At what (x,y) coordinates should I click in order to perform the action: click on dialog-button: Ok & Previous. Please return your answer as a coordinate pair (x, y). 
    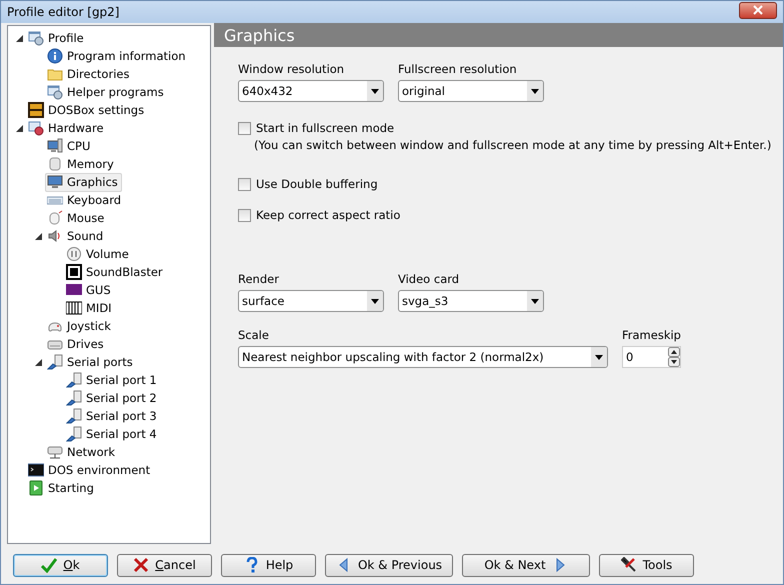
    Looking at the image, I should click on (389, 565).